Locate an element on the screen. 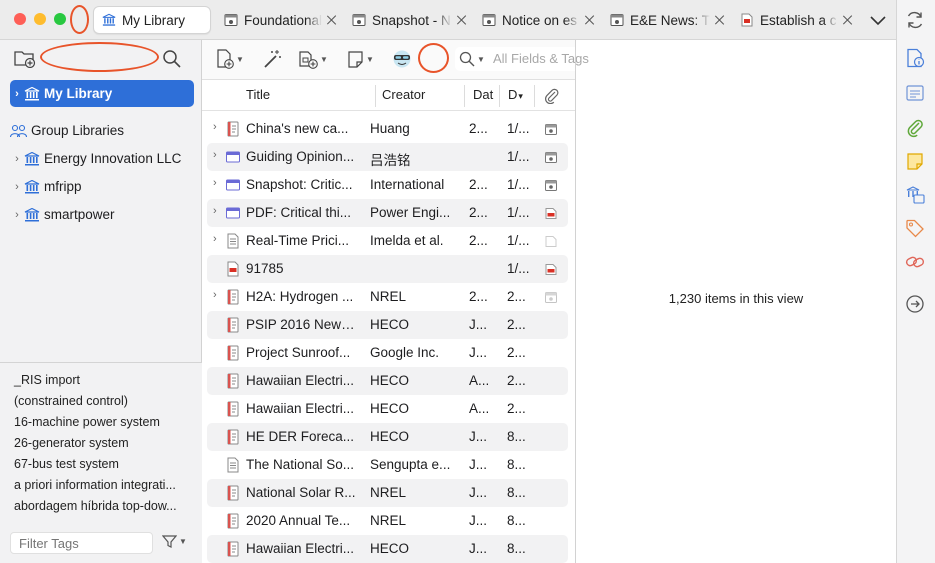 The image size is (935, 563). tabs-overflow-chevron-icon is located at coordinates (878, 20).